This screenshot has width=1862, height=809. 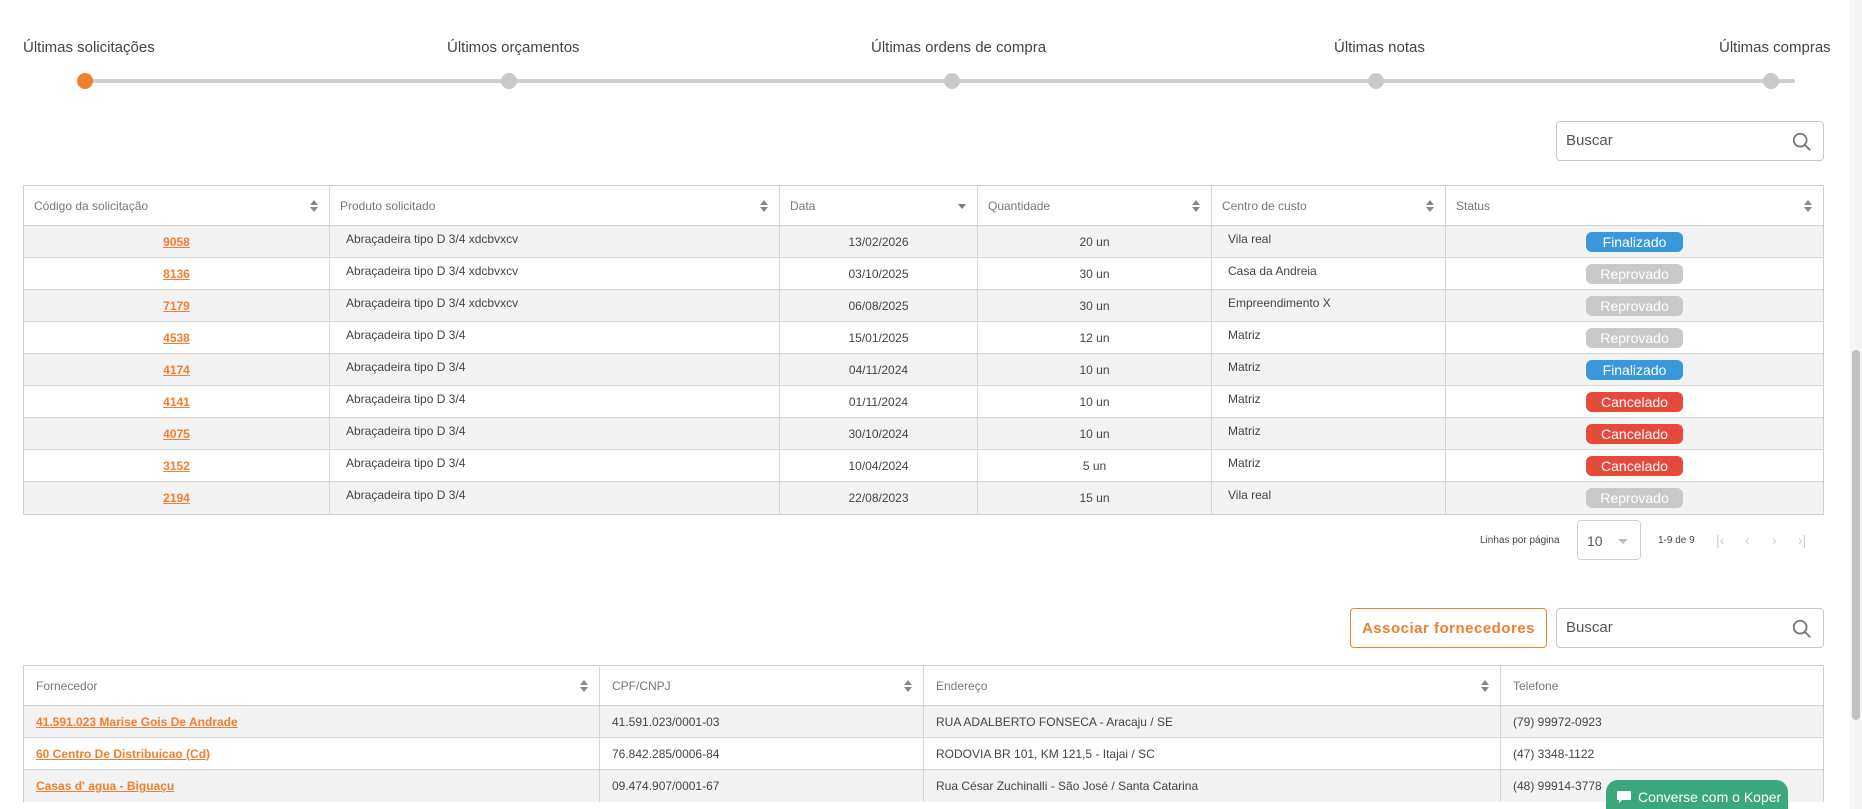 What do you see at coordinates (89, 47) in the screenshot?
I see `step-requests: Últimas solicitações` at bounding box center [89, 47].